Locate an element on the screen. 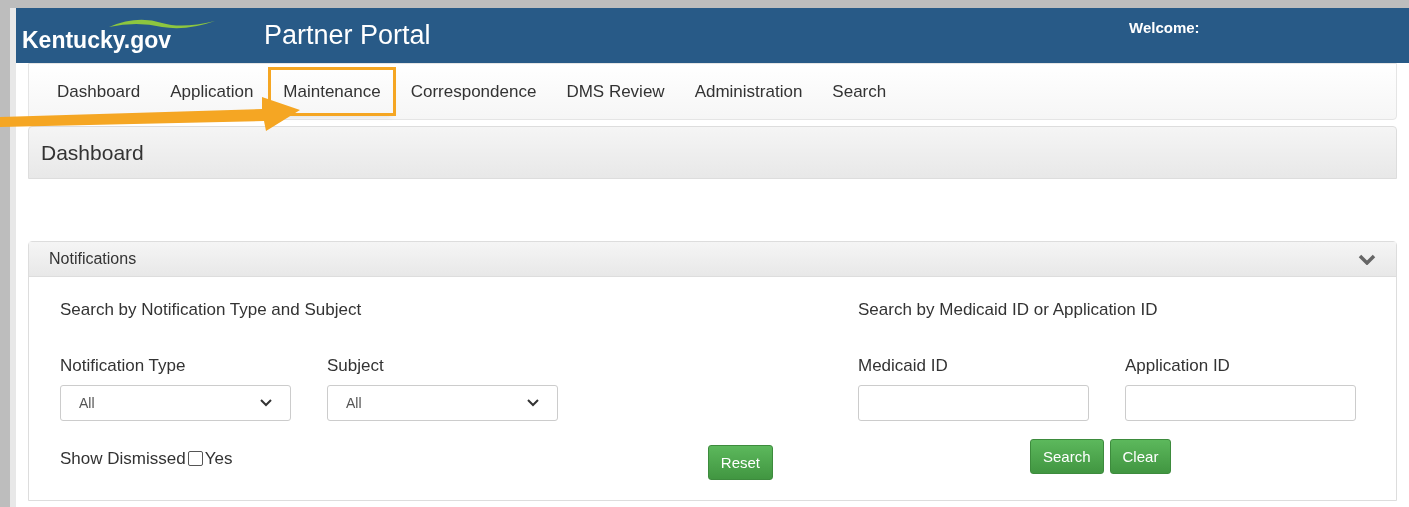 The image size is (1409, 507). field-label: Medicaid ID is located at coordinates (903, 365).